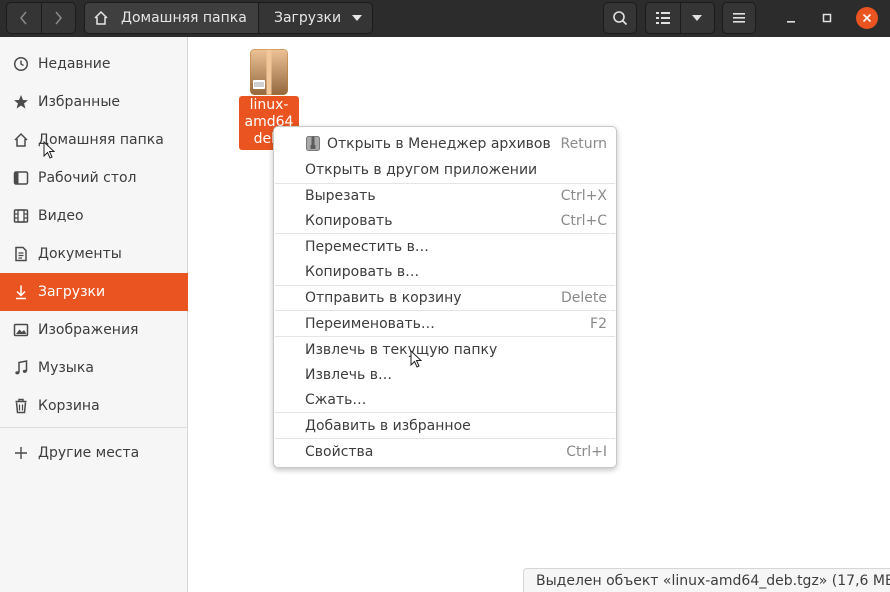 Image resolution: width=890 pixels, height=592 pixels. I want to click on sidebar-item-home: Домашняя папка, so click(94, 140).